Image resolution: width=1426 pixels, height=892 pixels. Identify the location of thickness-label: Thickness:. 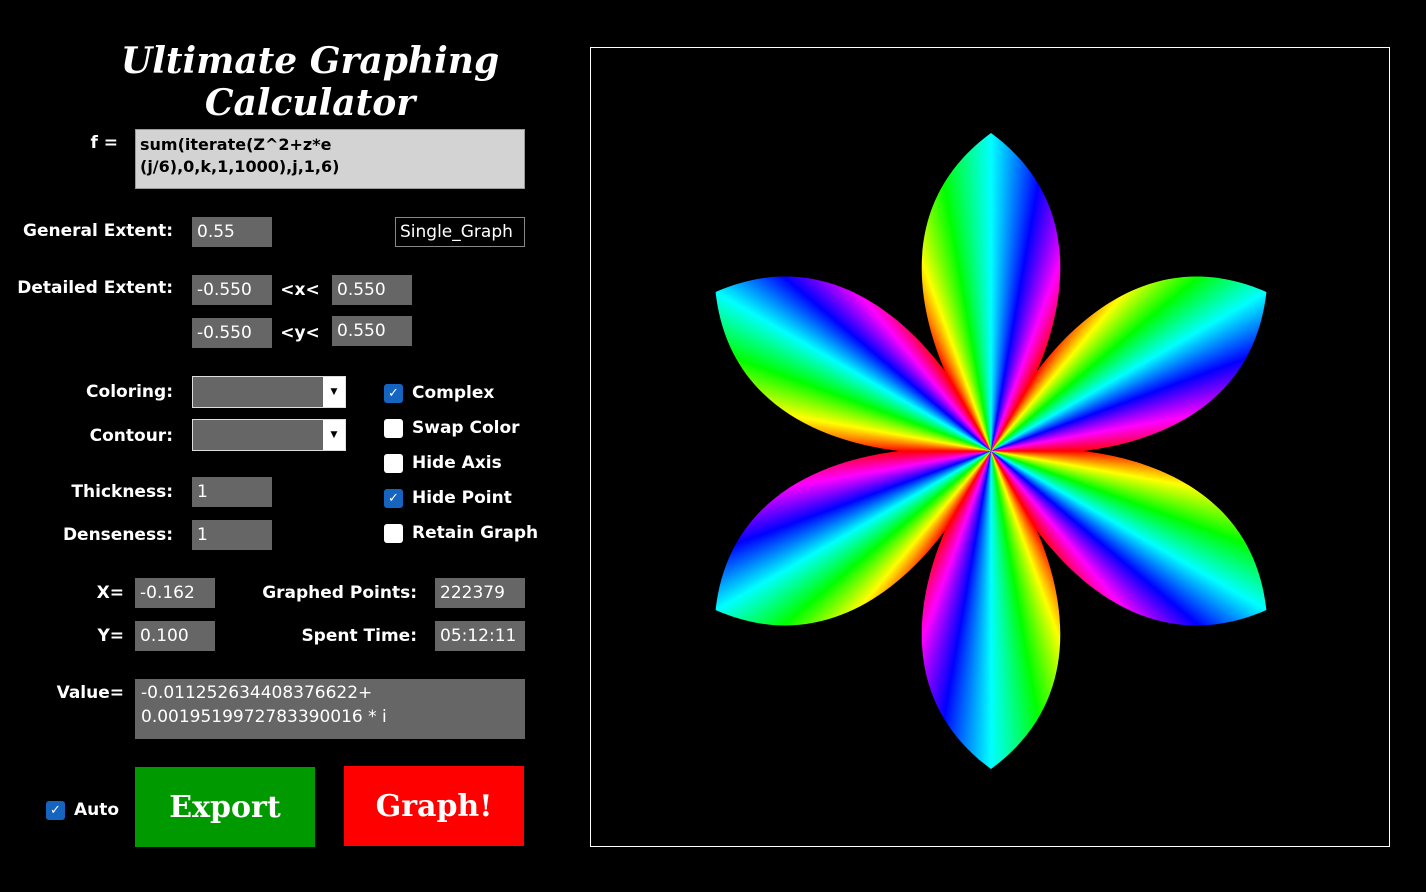
(122, 492).